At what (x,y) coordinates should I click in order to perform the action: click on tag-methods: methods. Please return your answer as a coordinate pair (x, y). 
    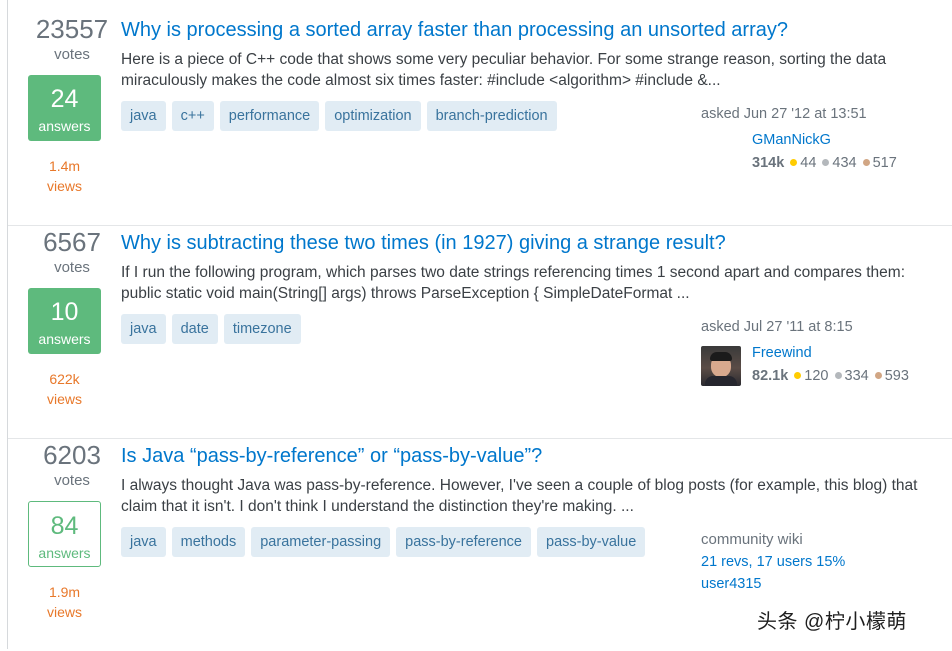
    Looking at the image, I should click on (208, 542).